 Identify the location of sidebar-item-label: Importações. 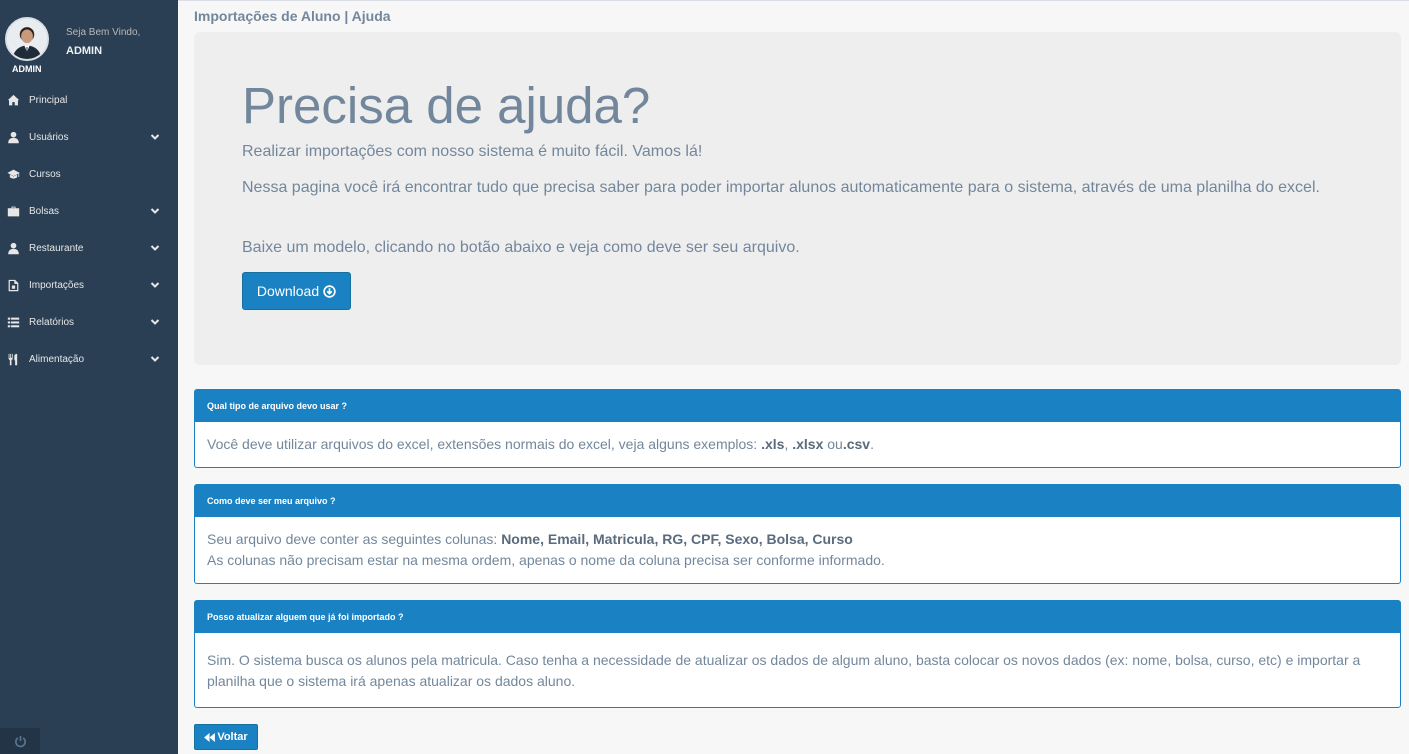
(57, 285).